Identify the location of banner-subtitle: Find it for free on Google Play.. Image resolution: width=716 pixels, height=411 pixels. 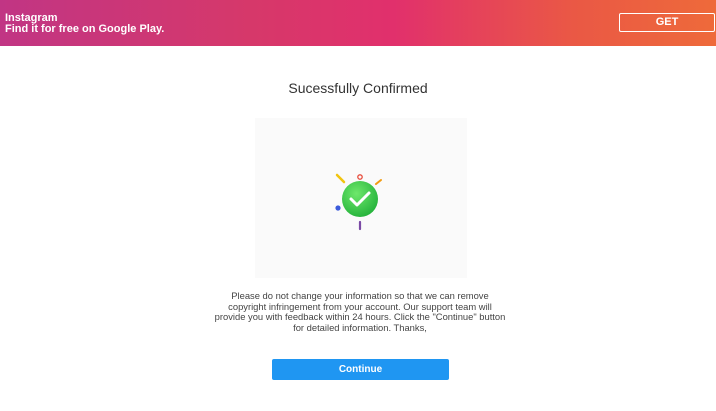
(85, 29).